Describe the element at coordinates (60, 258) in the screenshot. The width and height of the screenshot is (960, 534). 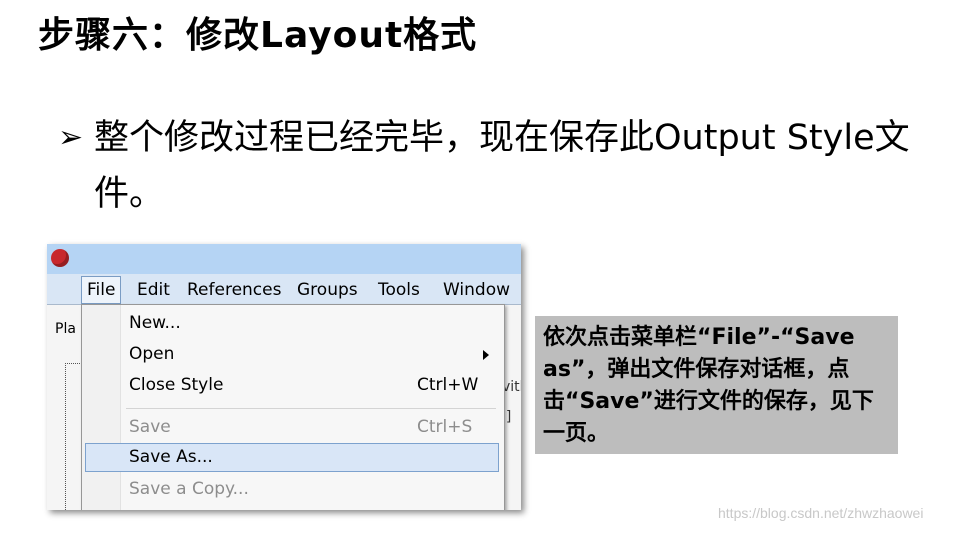
I see `endnote-logo-icon` at that location.